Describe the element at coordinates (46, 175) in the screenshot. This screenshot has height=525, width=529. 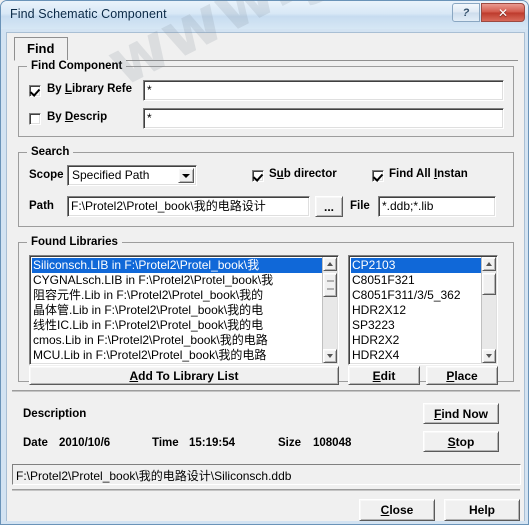
I see `scope-label: Scope` at that location.